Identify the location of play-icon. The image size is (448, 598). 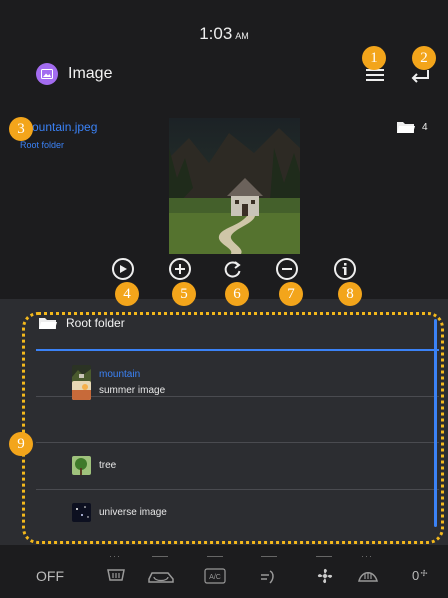
(123, 269).